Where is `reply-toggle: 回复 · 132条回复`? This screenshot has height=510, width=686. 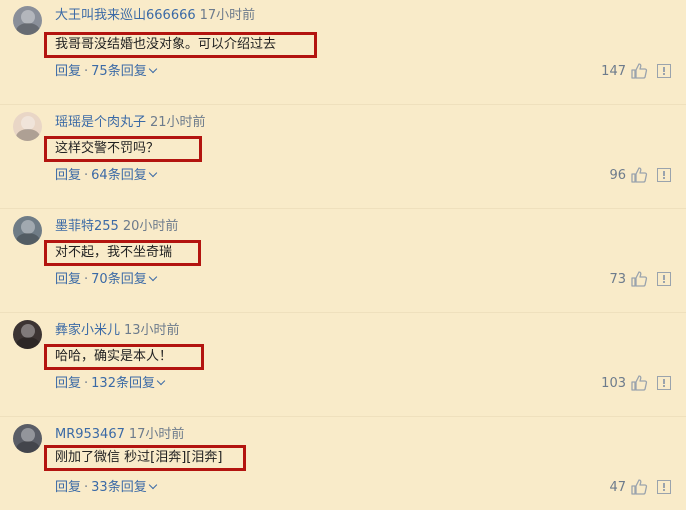
reply-toggle: 回复 · 132条回复 is located at coordinates (110, 384).